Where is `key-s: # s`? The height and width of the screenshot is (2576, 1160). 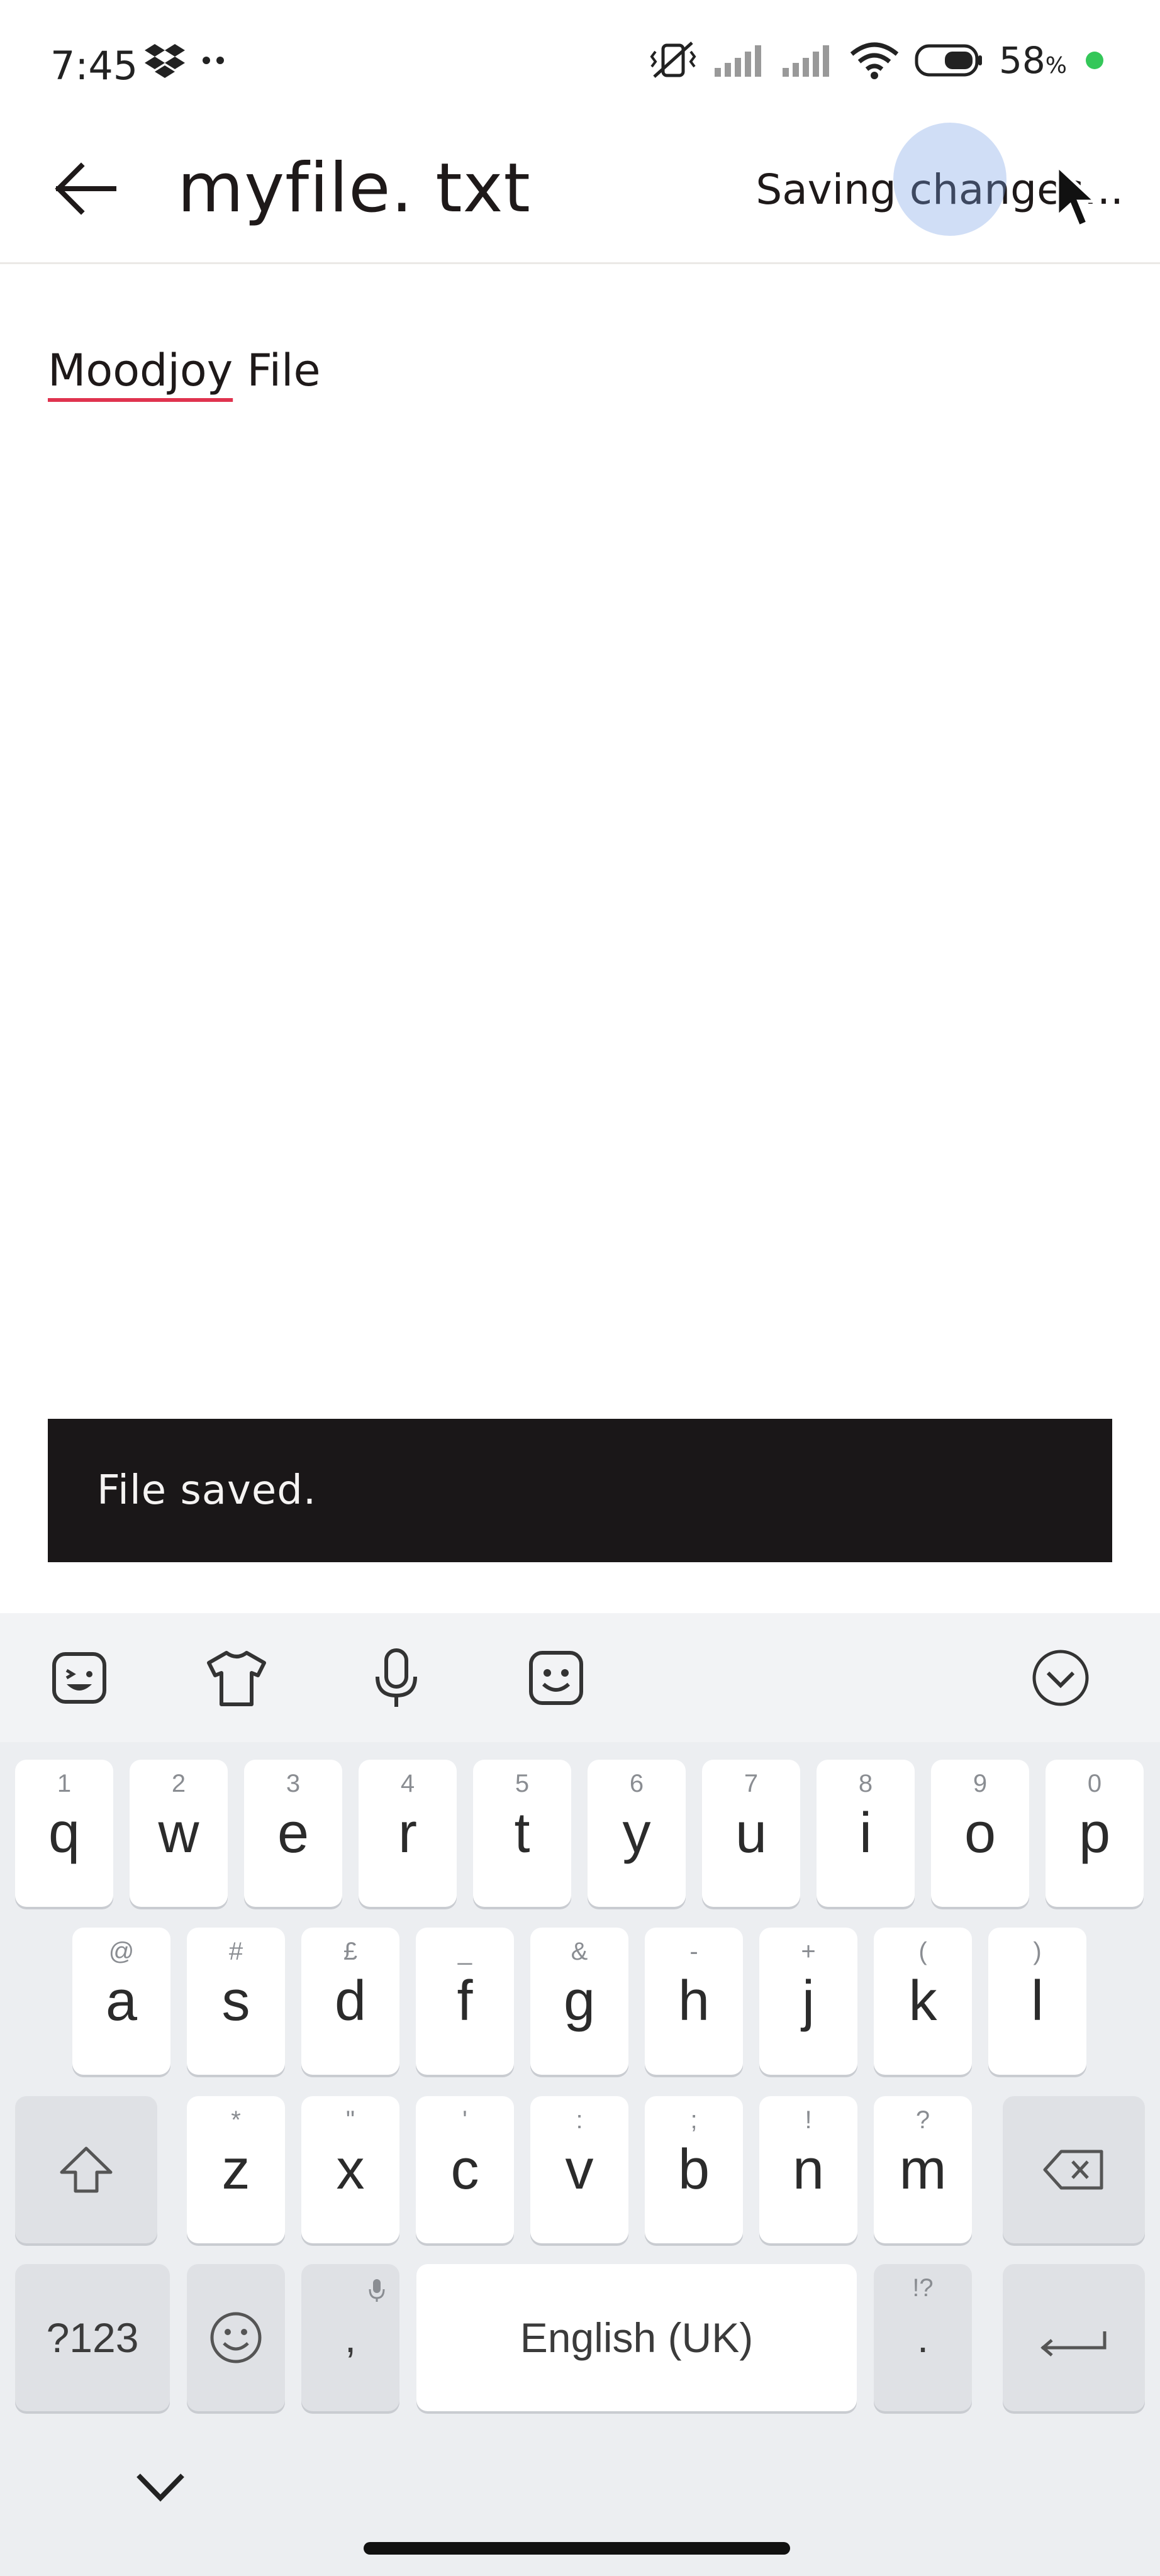
key-s: # s is located at coordinates (236, 2001).